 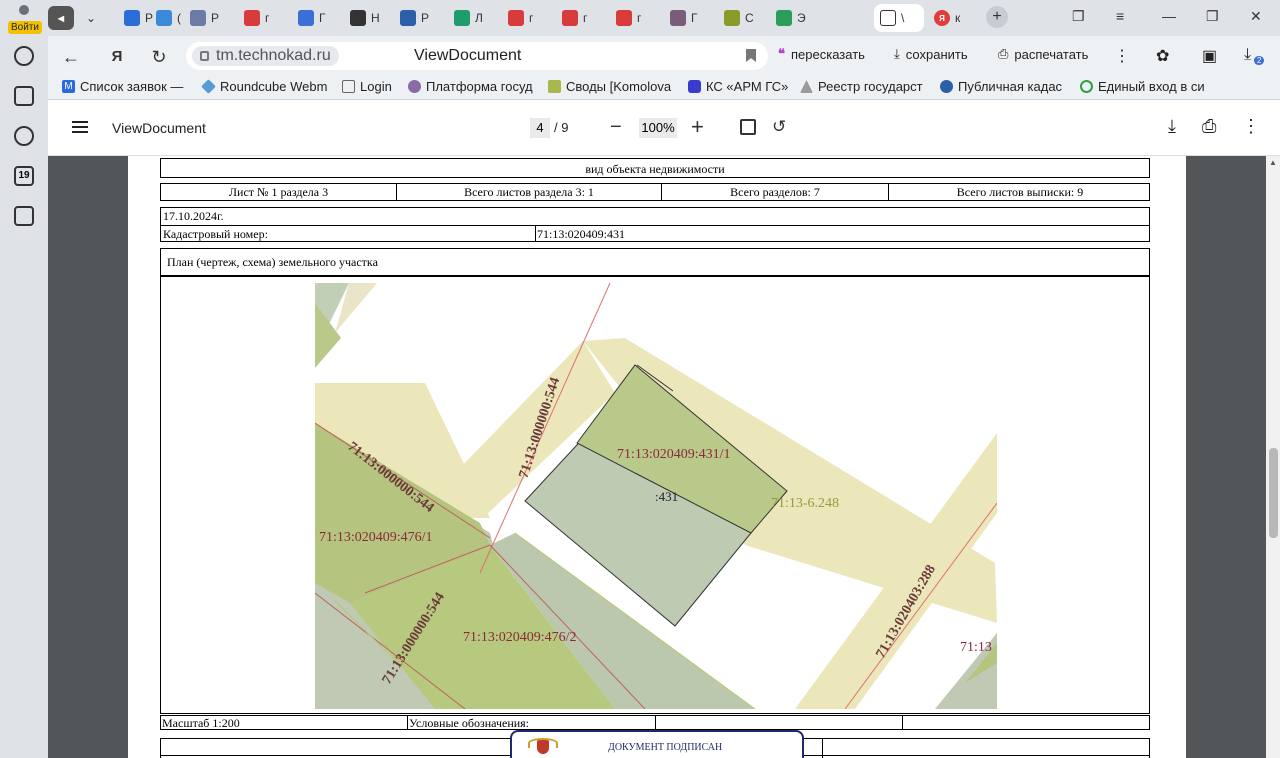 What do you see at coordinates (861, 86) in the screenshot?
I see `bookmark-item: Реестр государст` at bounding box center [861, 86].